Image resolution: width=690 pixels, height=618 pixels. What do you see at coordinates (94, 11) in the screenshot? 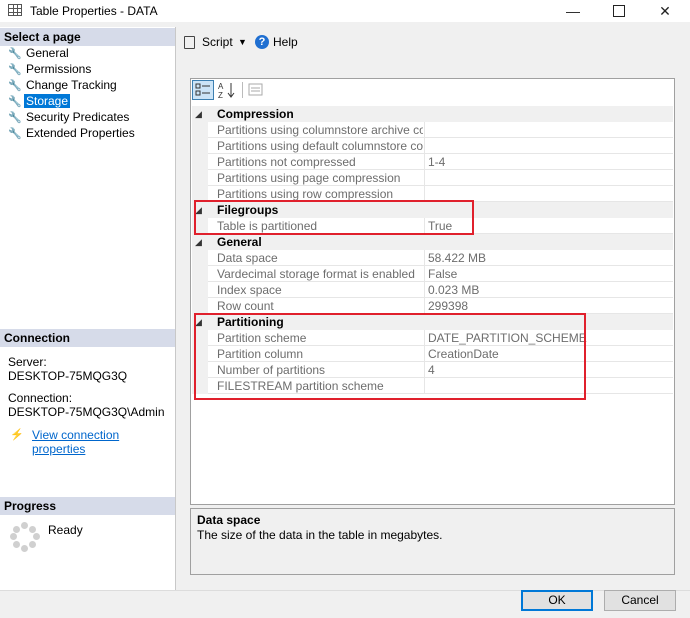
I see `window-title: Table Properties - DATA` at bounding box center [94, 11].